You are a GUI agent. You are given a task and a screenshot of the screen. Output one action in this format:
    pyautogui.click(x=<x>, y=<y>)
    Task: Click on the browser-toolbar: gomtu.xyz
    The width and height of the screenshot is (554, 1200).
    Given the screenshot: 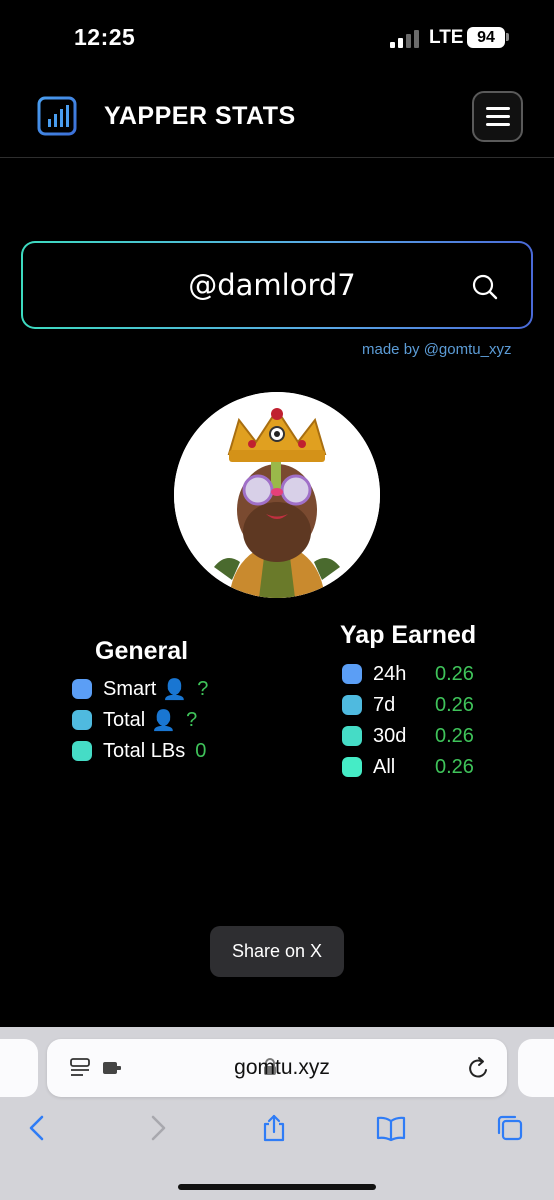 What is the action you would take?
    pyautogui.click(x=277, y=1113)
    